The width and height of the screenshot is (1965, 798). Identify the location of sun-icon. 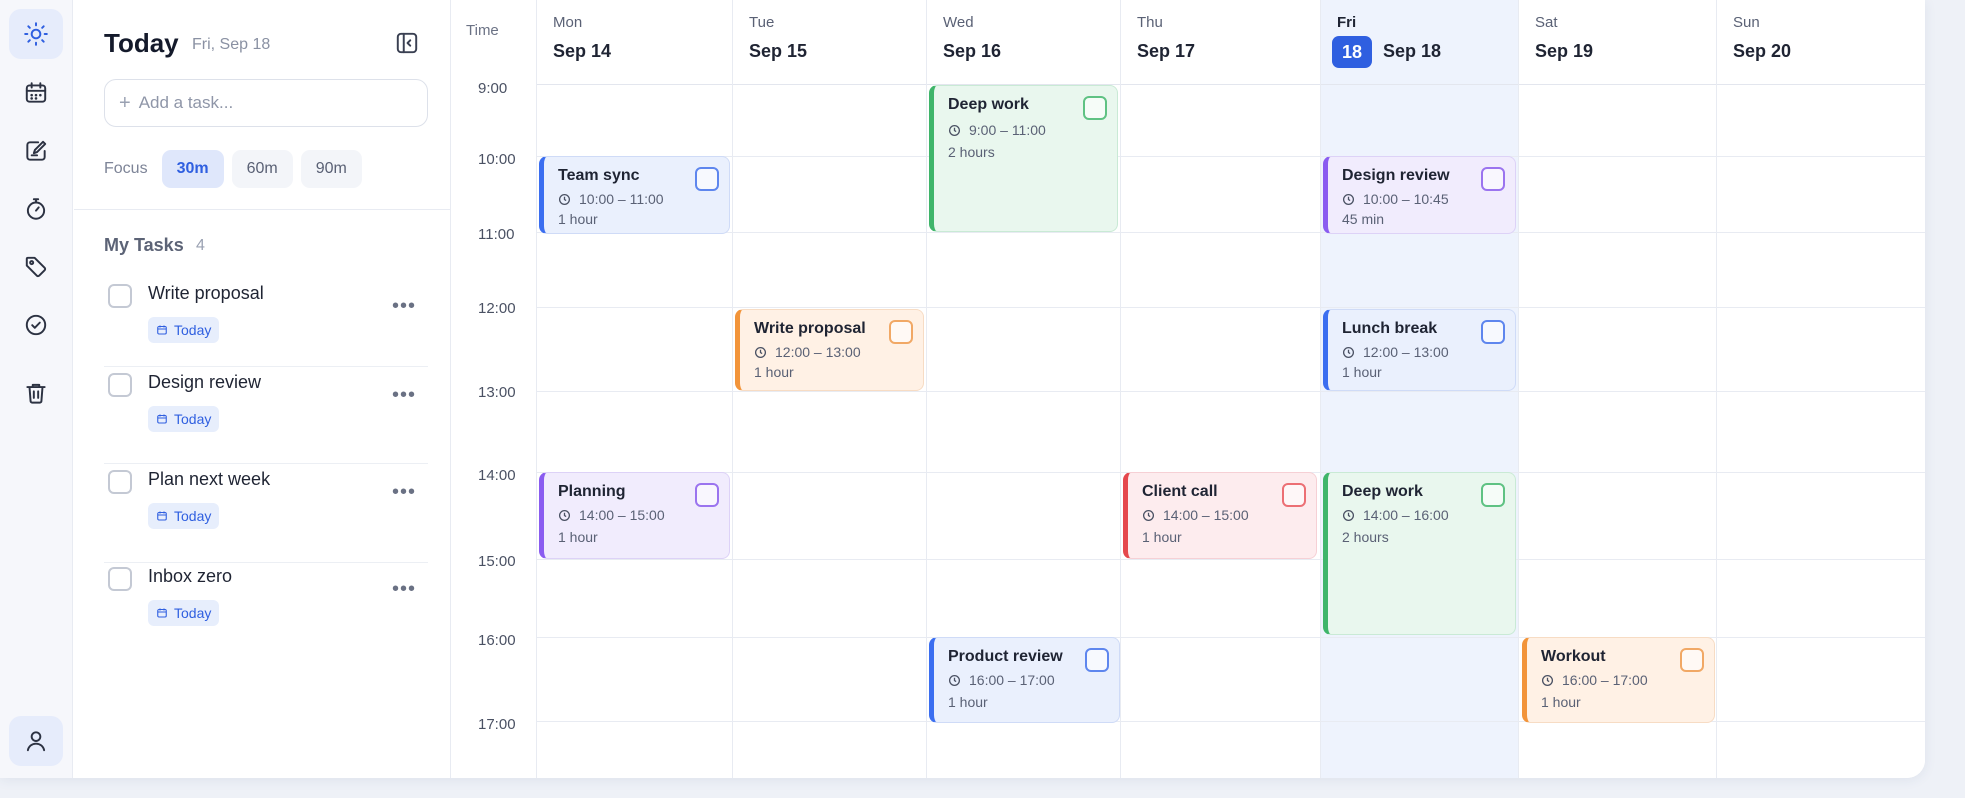
(36, 34).